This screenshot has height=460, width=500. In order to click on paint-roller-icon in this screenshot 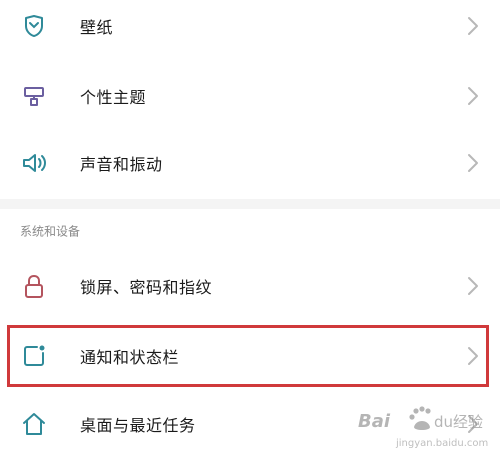, I will do `click(34, 96)`.